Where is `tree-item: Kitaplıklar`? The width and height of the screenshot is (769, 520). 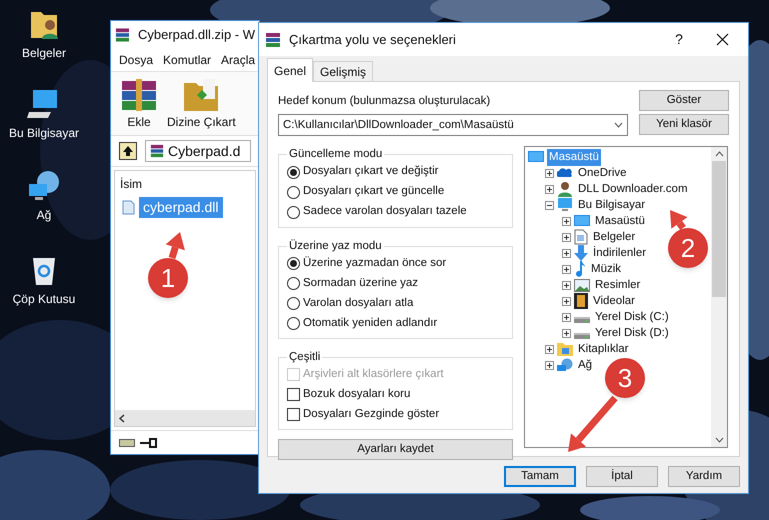 tree-item: Kitaplıklar is located at coordinates (603, 349).